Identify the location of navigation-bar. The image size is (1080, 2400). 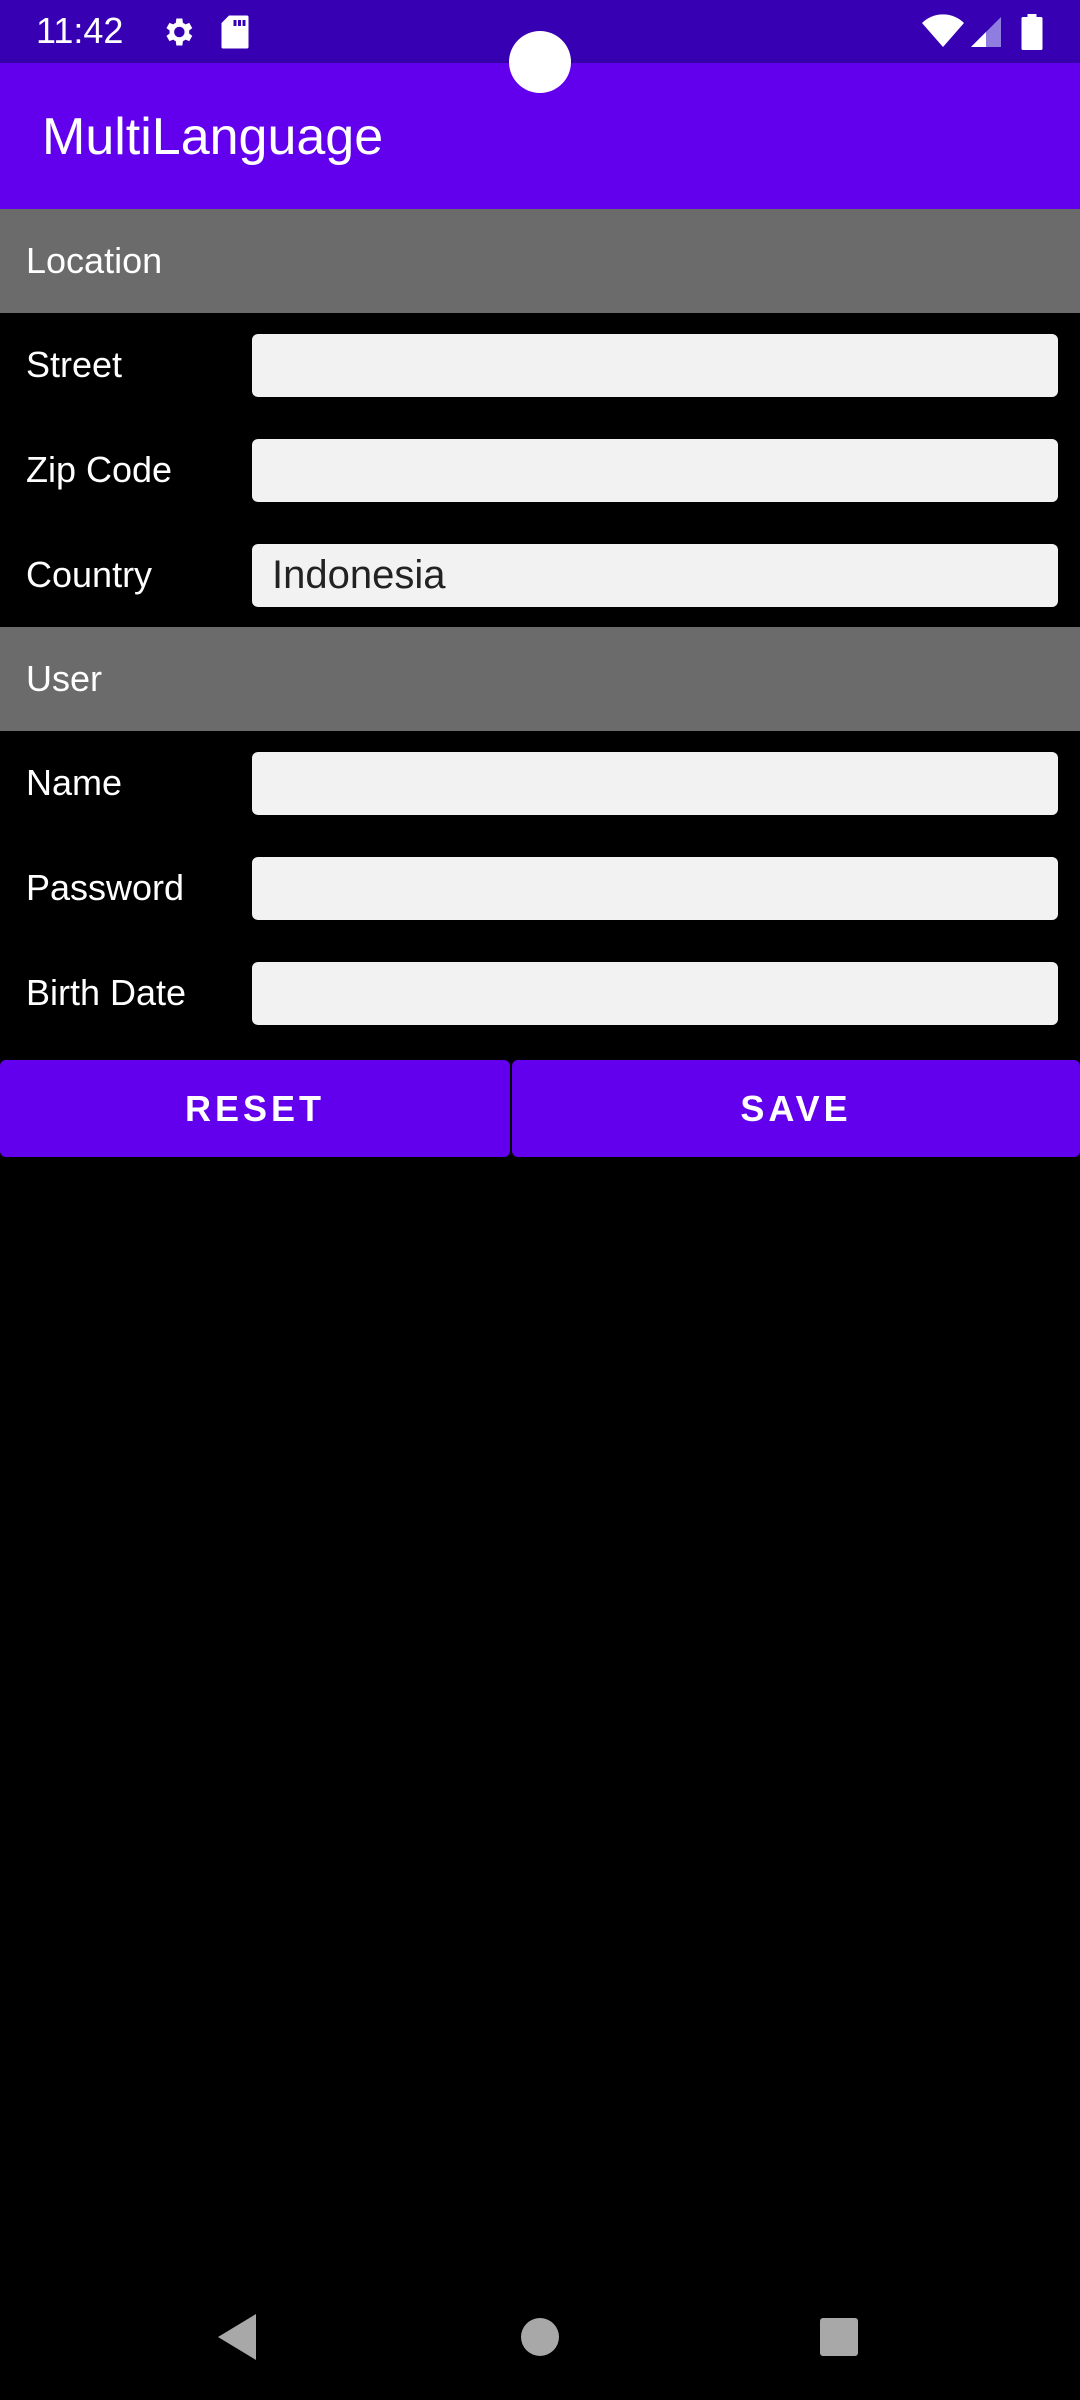
(540, 2340).